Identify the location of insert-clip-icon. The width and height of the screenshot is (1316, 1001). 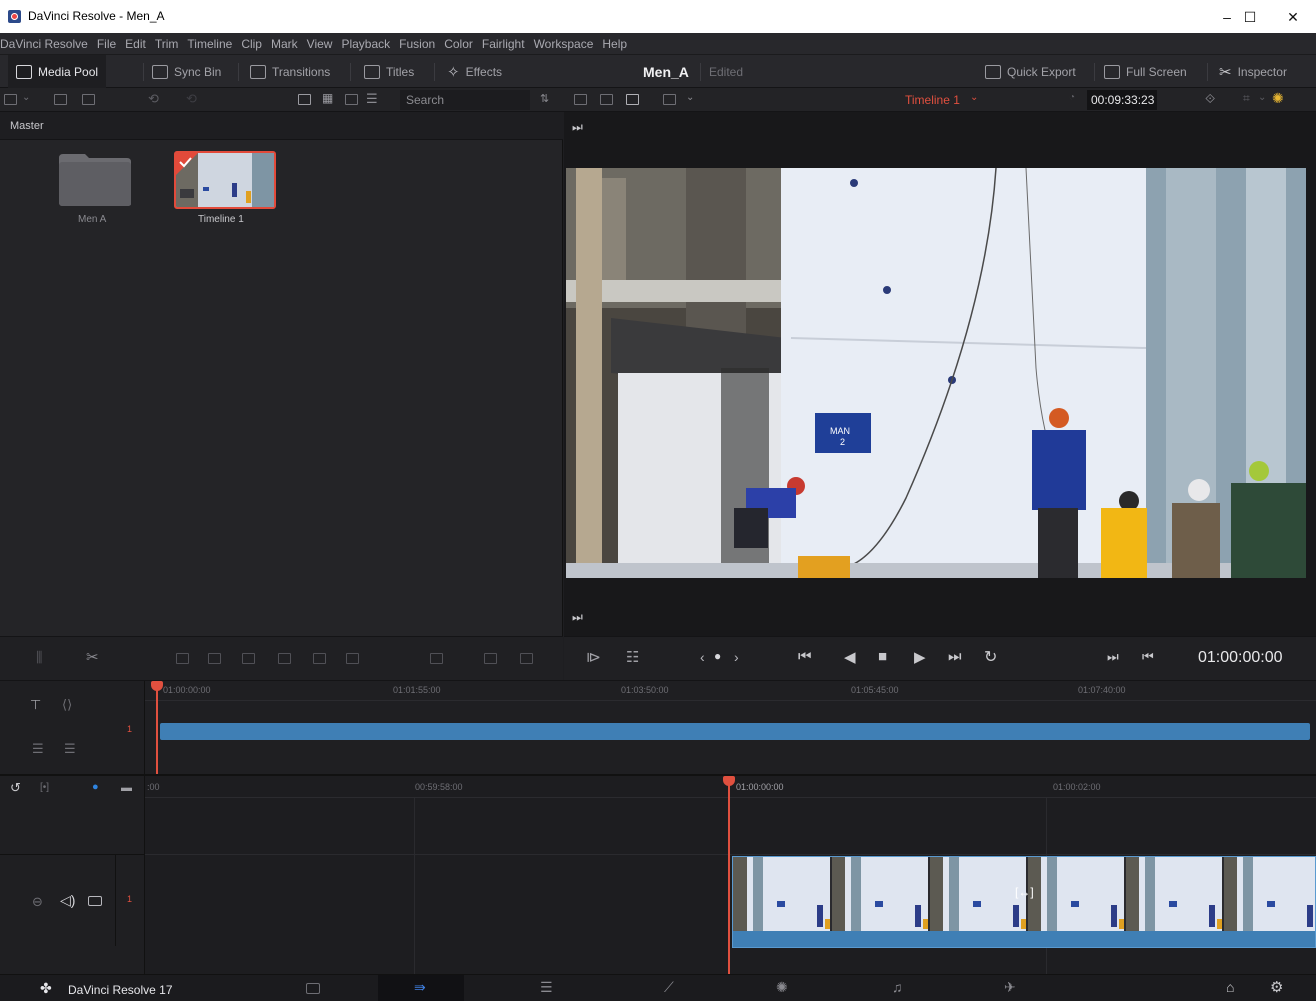
(182, 658).